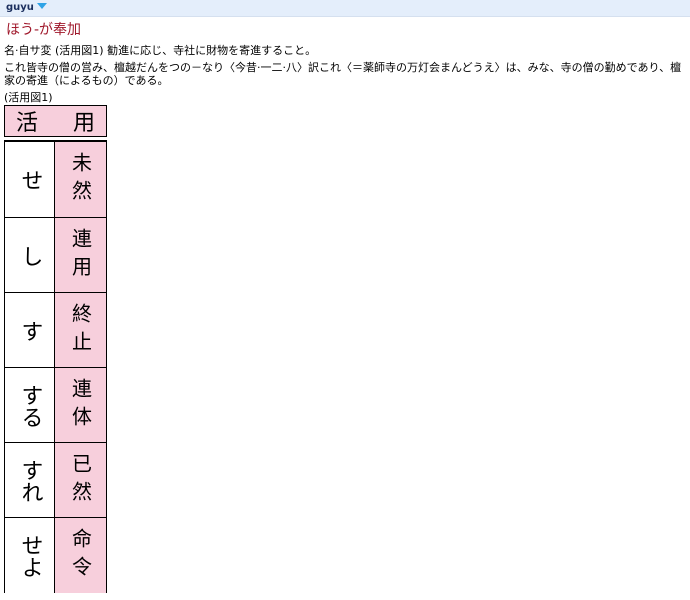 The width and height of the screenshot is (690, 600). I want to click on conjugation-header: 活 用, so click(55, 121).